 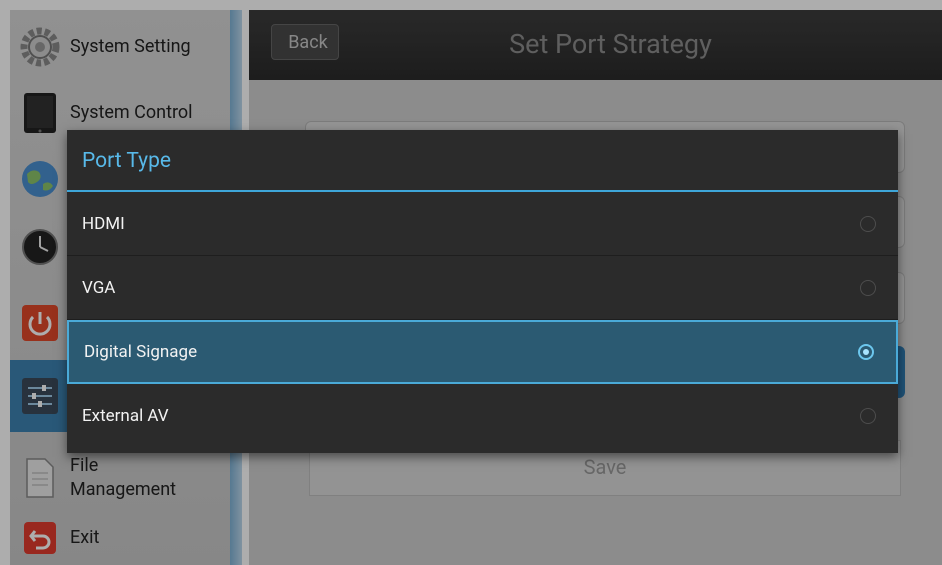 I want to click on option-digital-signage: Digital Signage, so click(x=482, y=352).